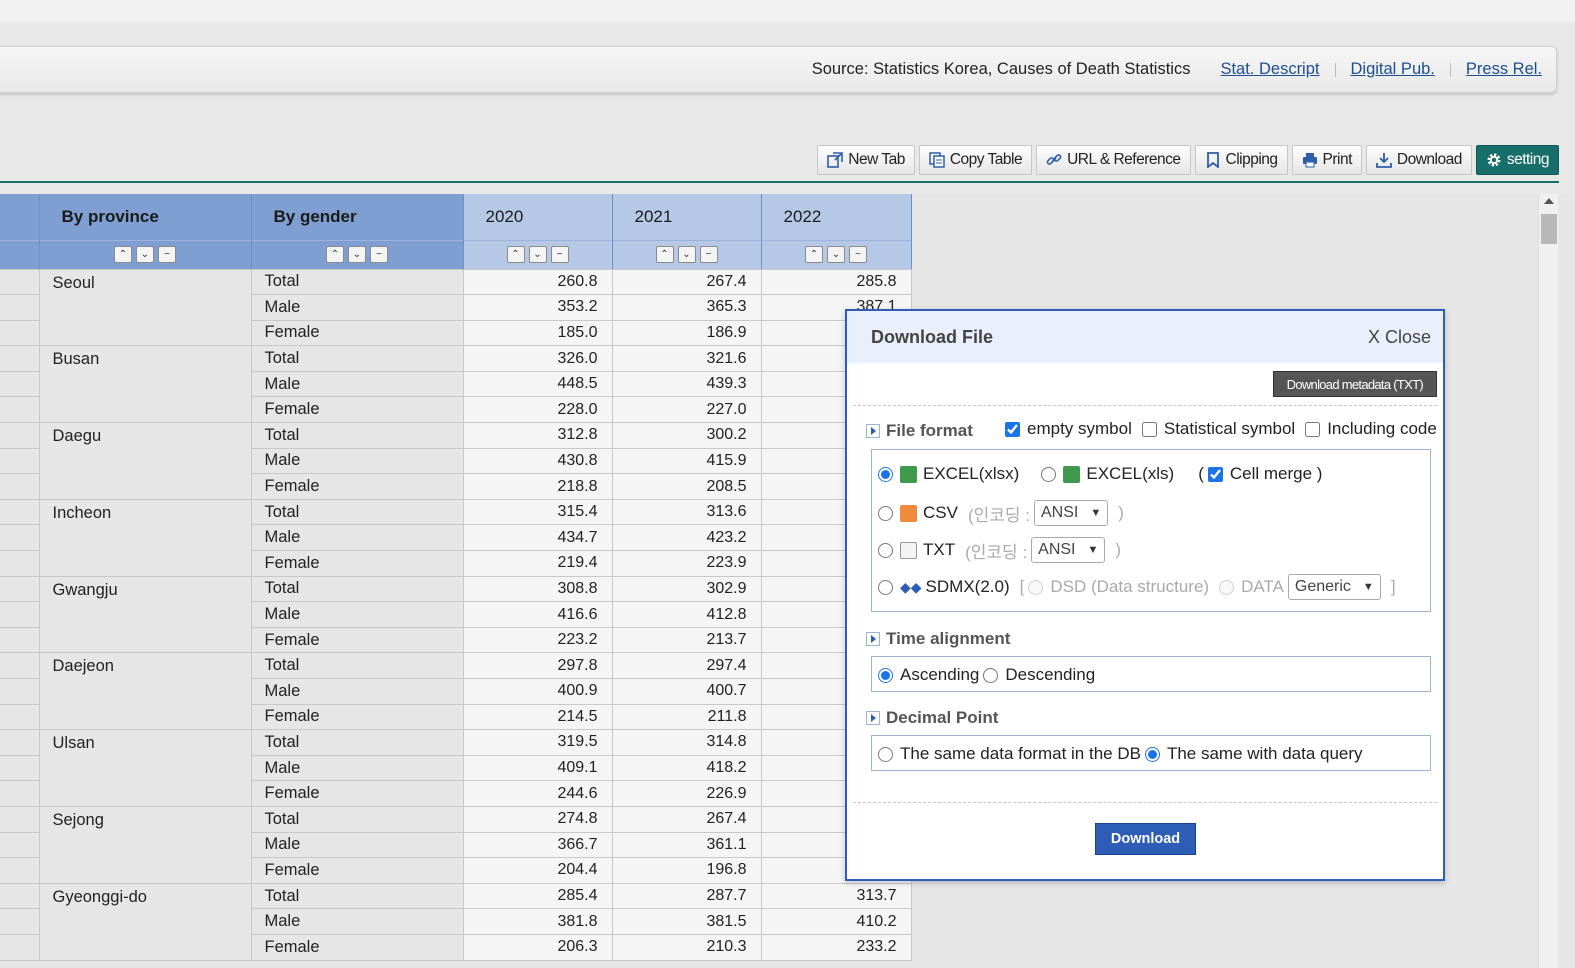  Describe the element at coordinates (687, 640) in the screenshot. I see `value-cell: 213.7` at that location.